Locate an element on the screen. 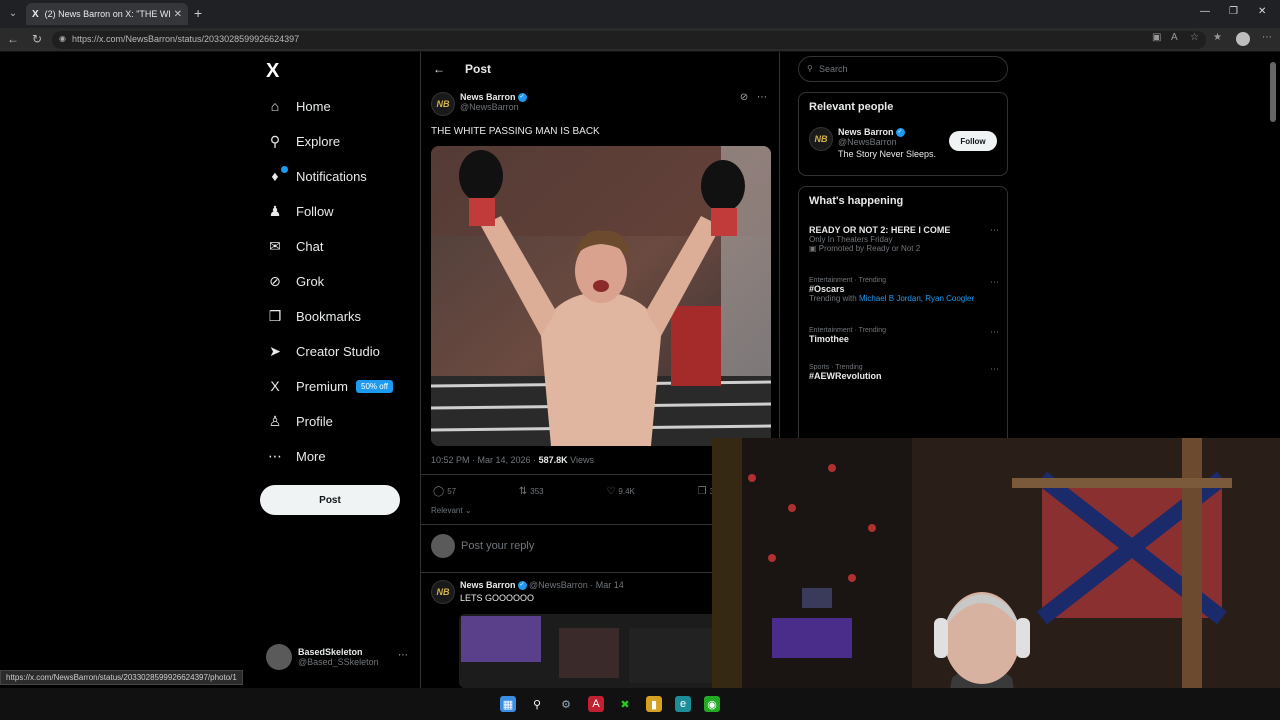 The width and height of the screenshot is (1280, 720). refresh-icon: ↻ is located at coordinates (37, 39).